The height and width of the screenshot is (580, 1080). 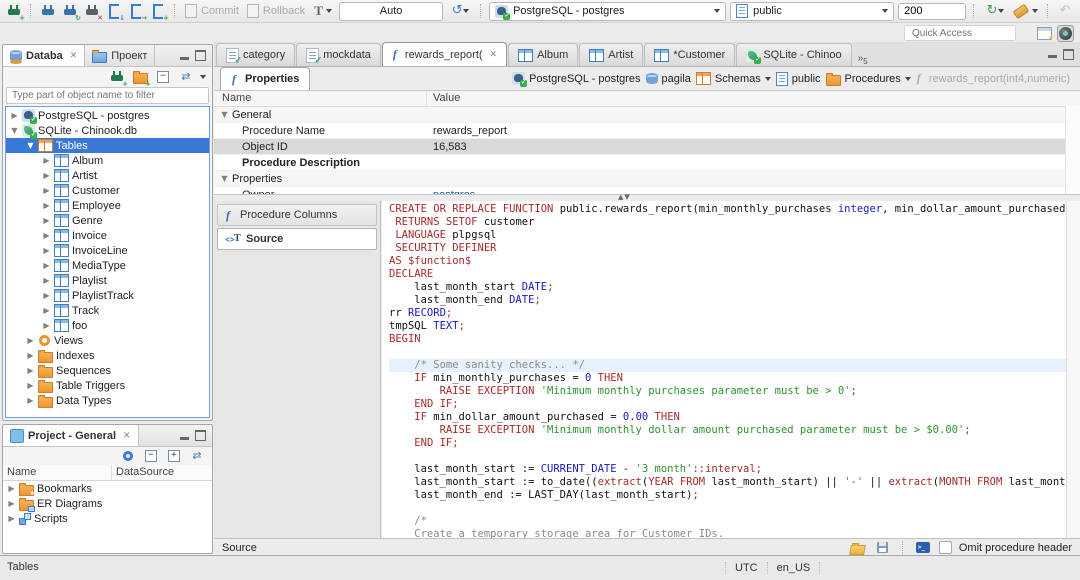 I want to click on reconnect-button: ↻, so click(x=71, y=12).